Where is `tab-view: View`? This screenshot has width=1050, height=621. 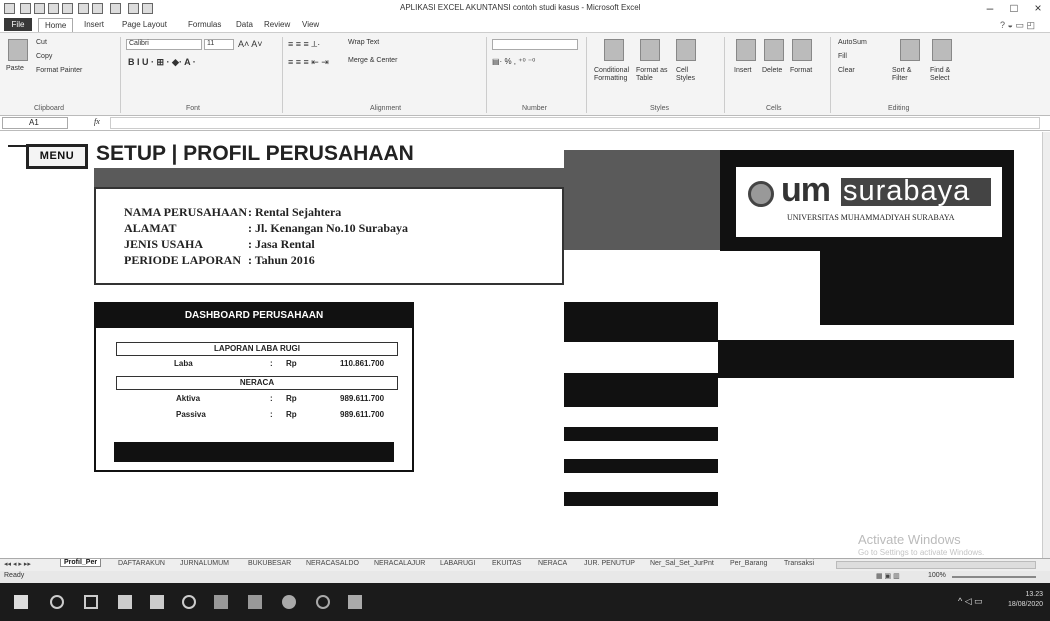
tab-view: View is located at coordinates (310, 24).